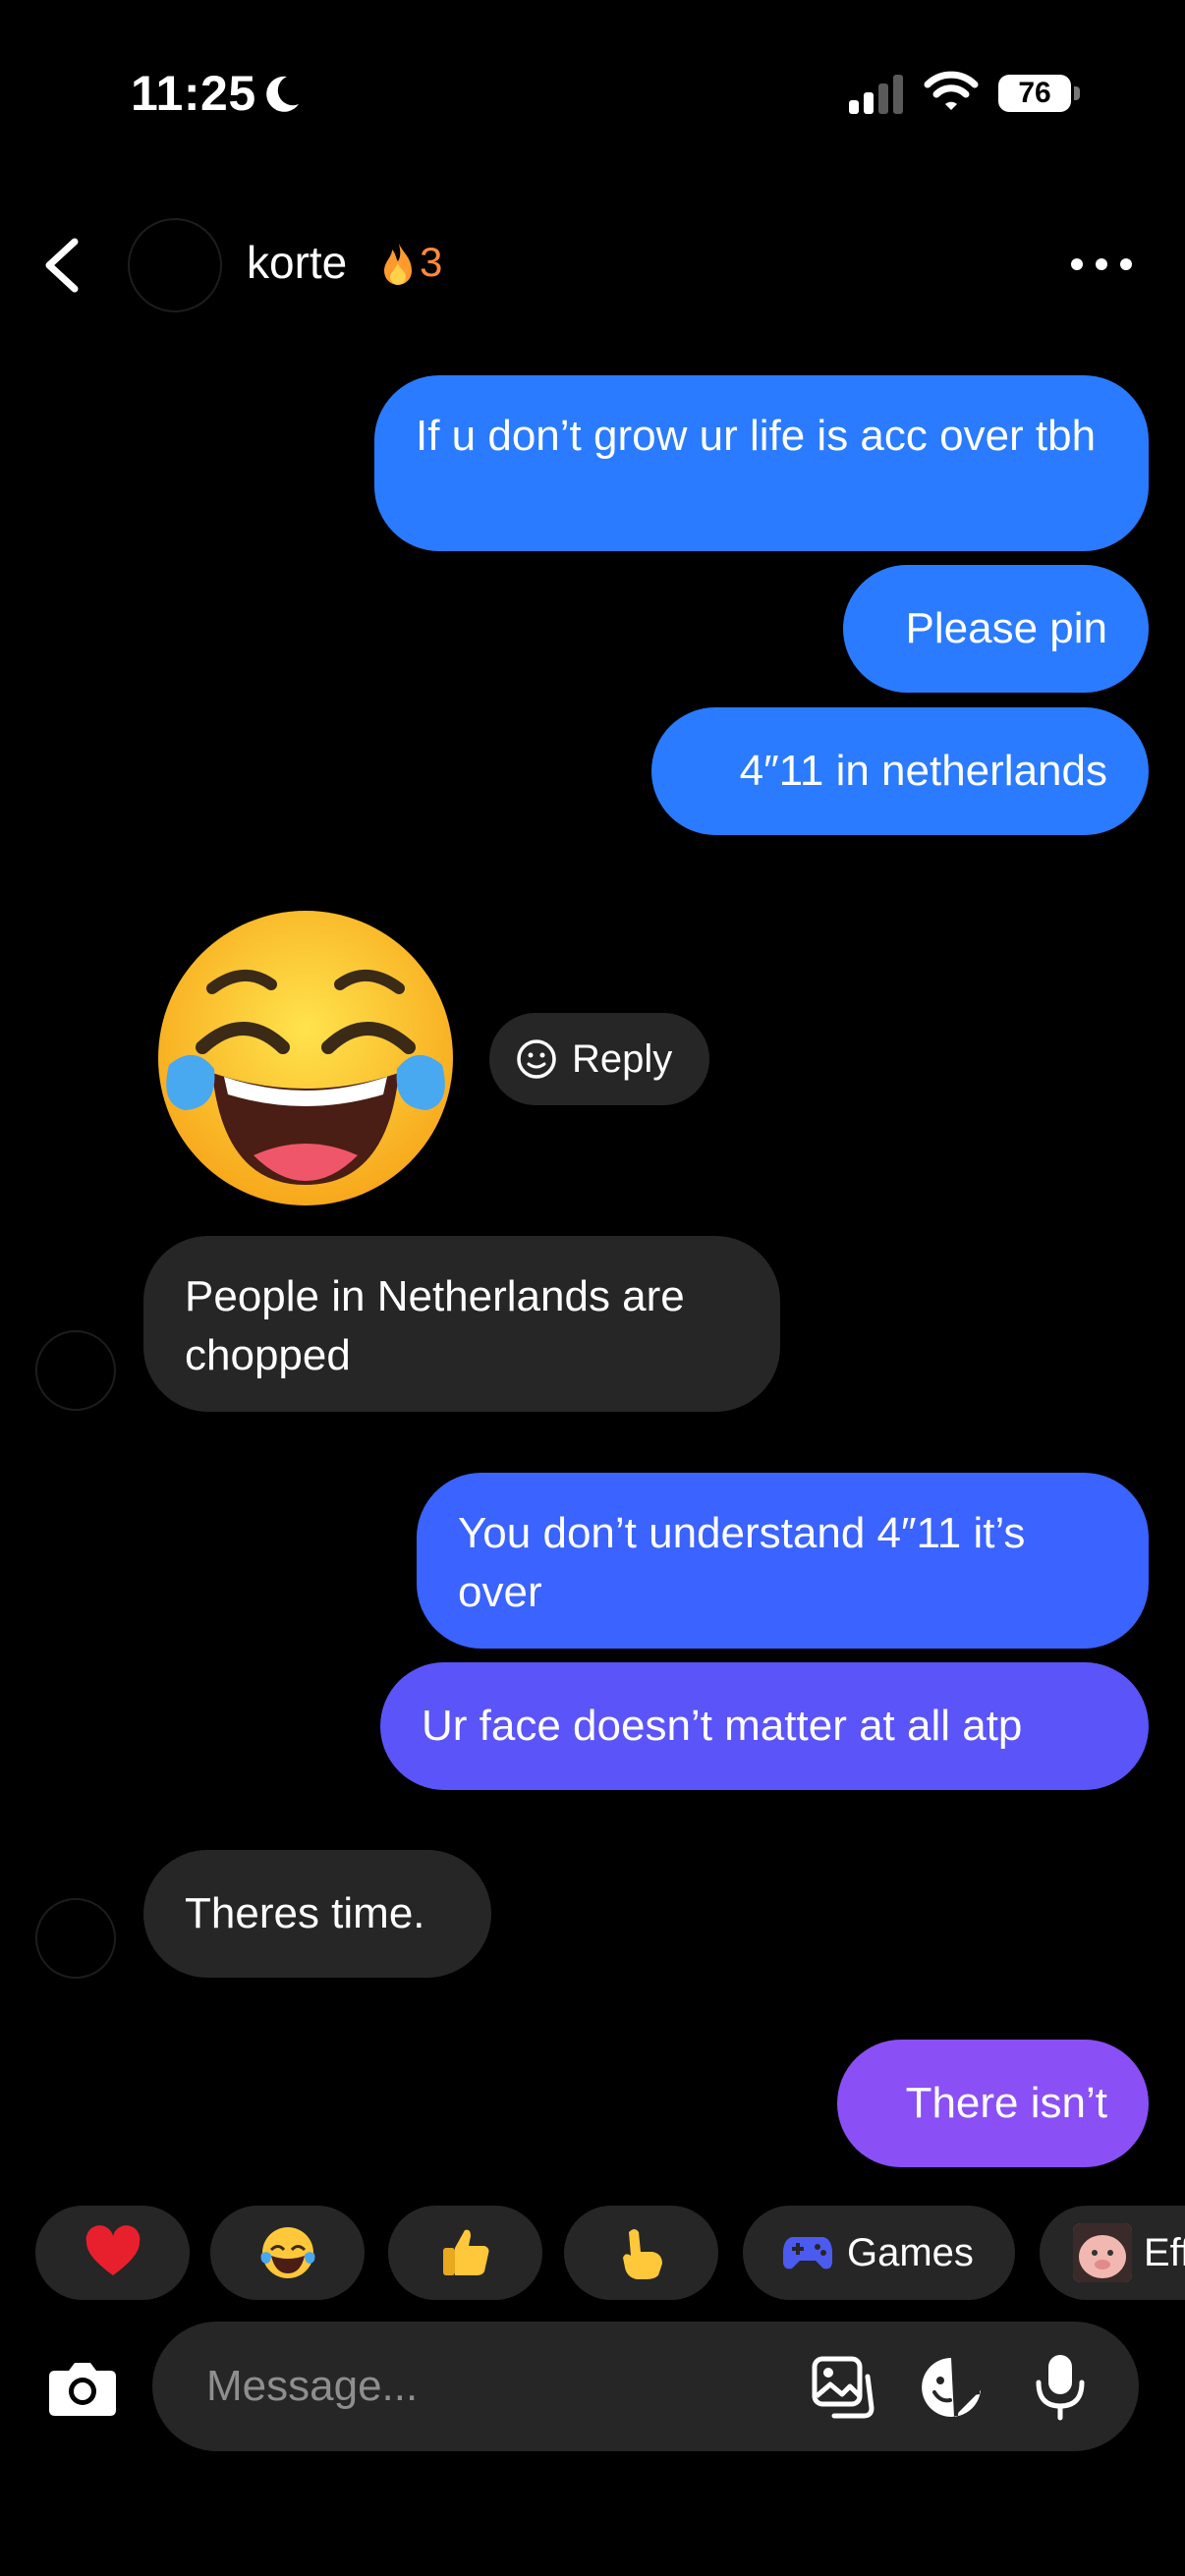  I want to click on moon-icon, so click(283, 94).